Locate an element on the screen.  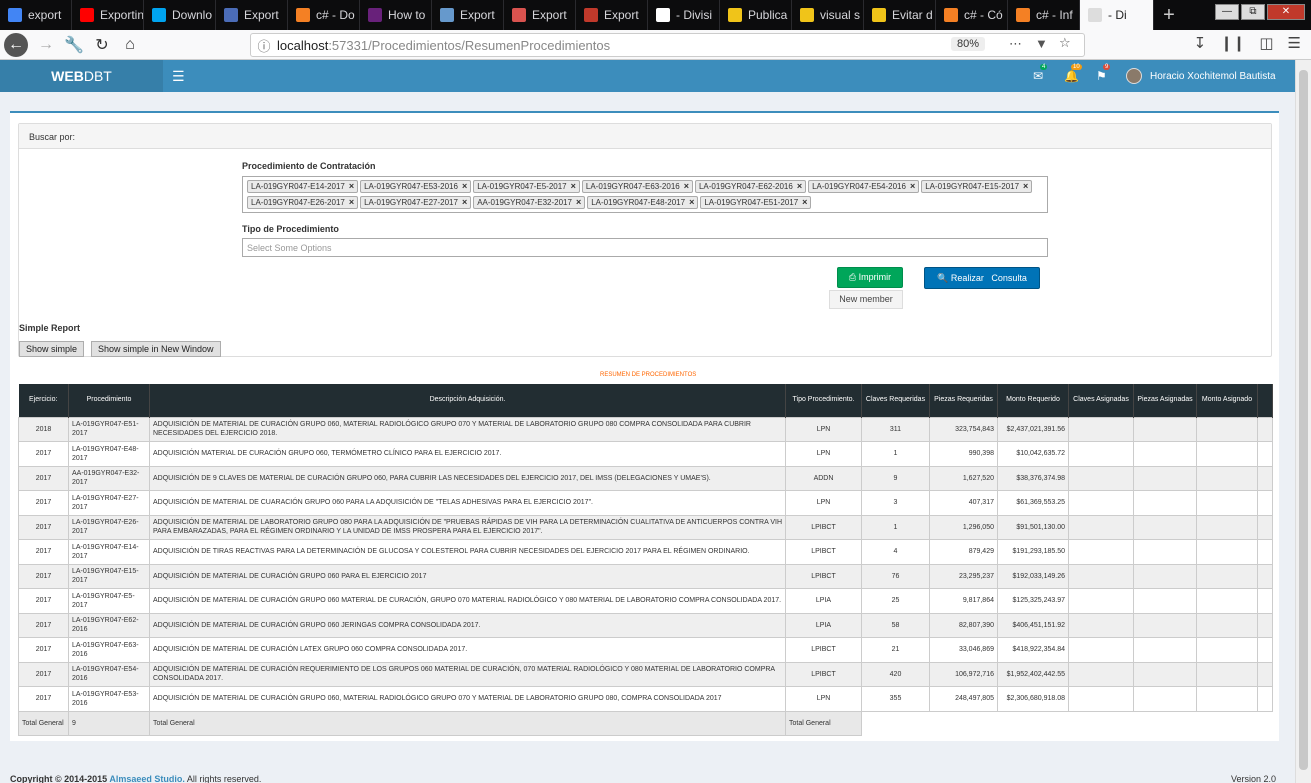
browser-tab: How to is located at coordinates (396, 15).